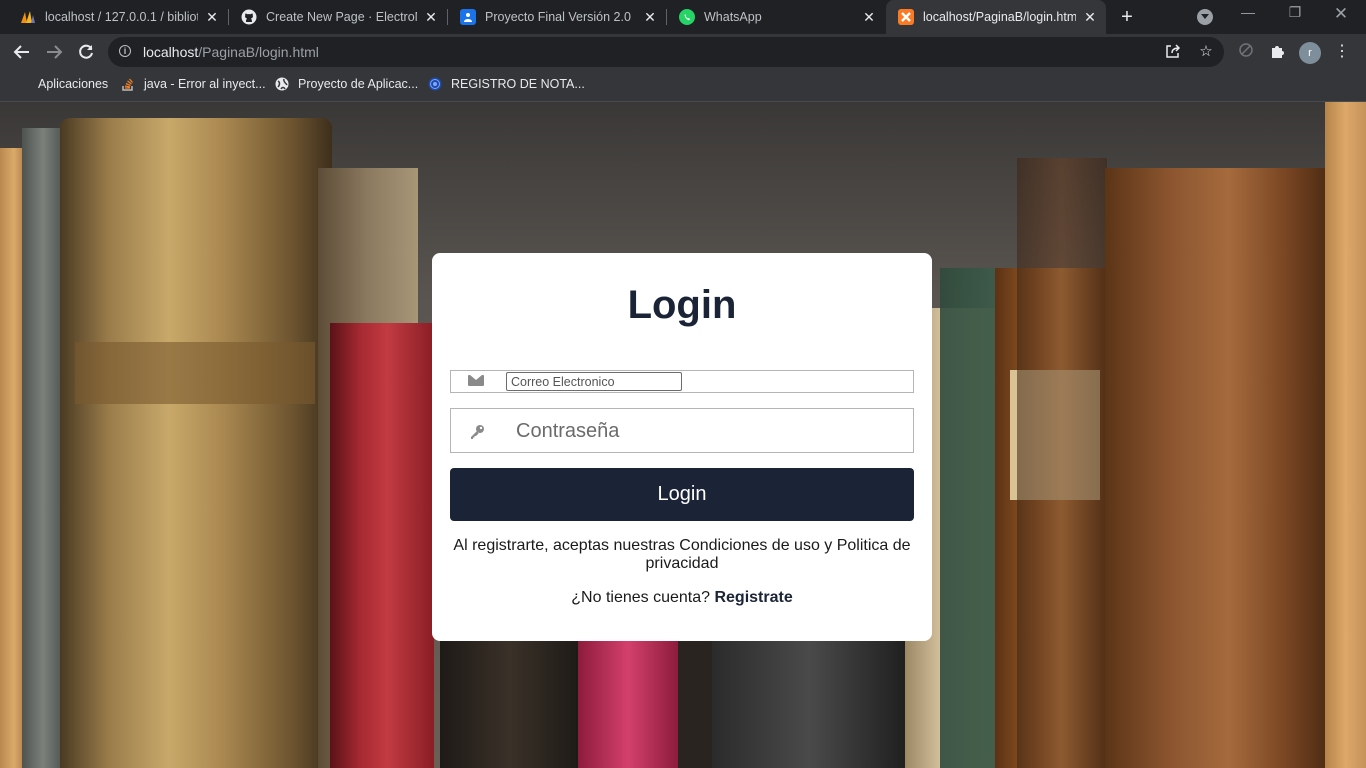 The image size is (1366, 768). What do you see at coordinates (231, 52) in the screenshot?
I see `url-text: localhost/PaginaB/login.html` at bounding box center [231, 52].